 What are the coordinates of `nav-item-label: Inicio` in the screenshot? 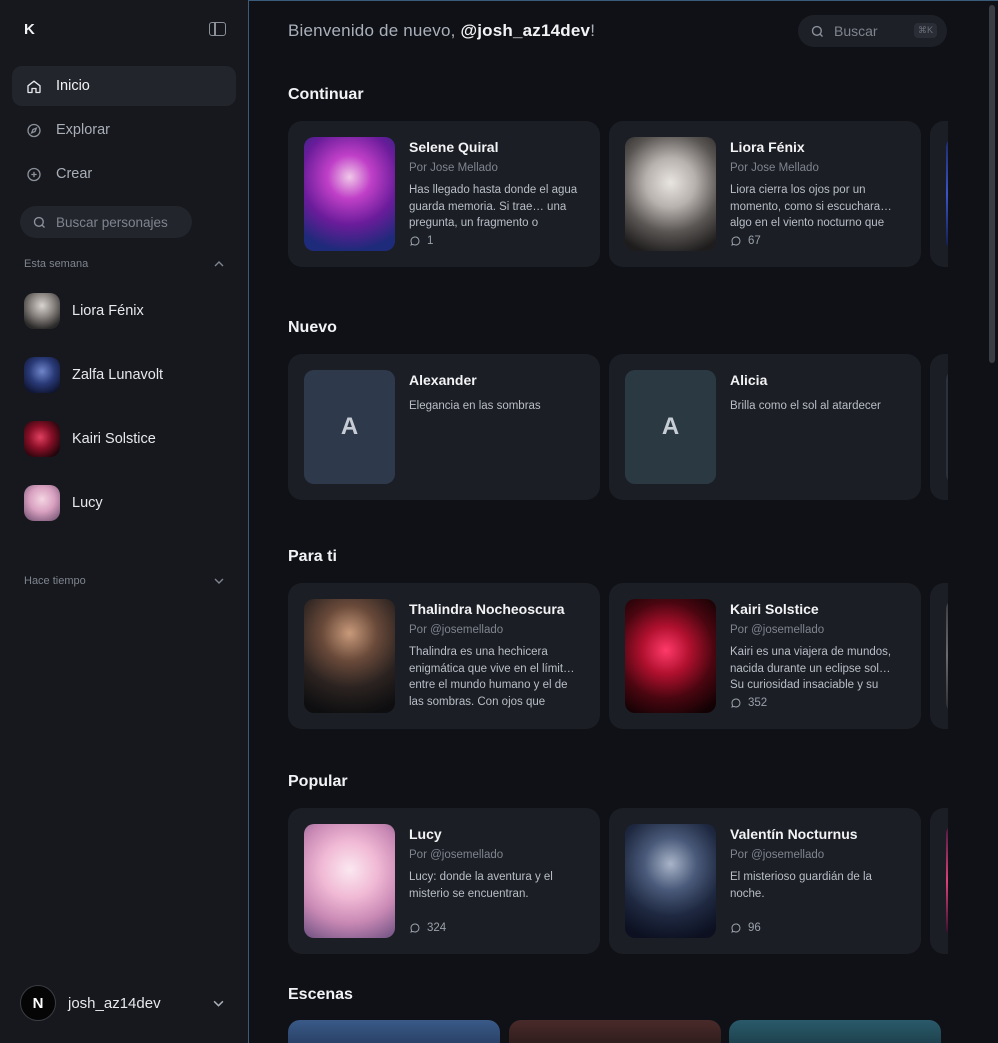 It's located at (73, 86).